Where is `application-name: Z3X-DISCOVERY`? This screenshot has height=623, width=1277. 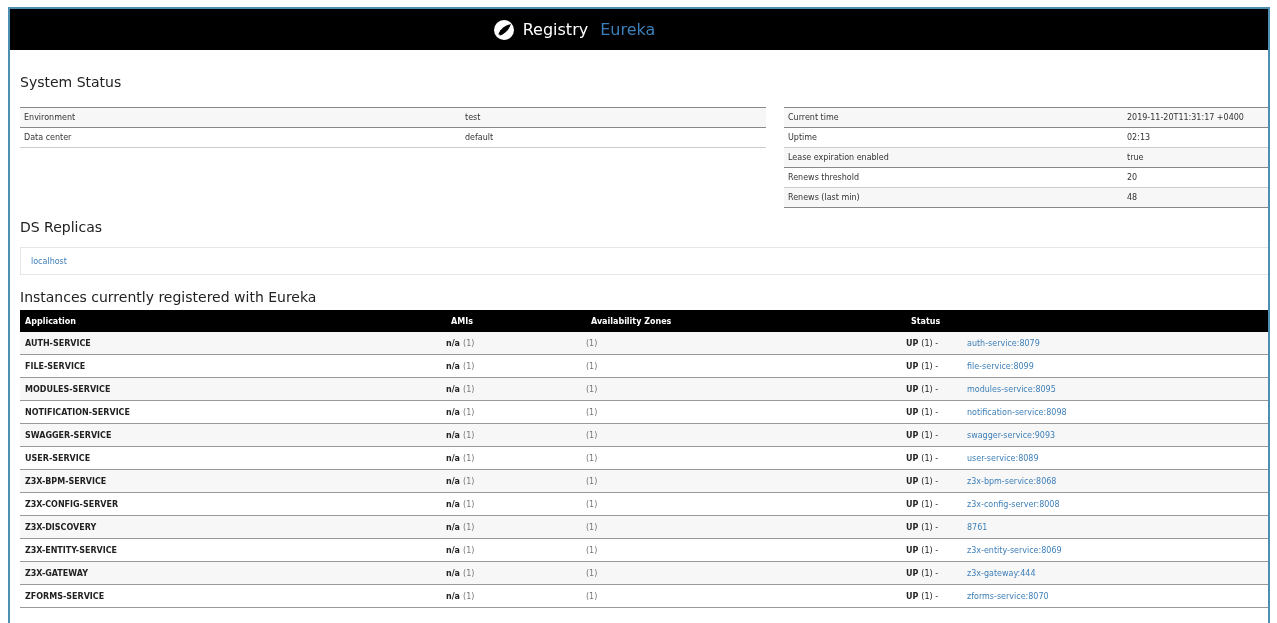 application-name: Z3X-DISCOVERY is located at coordinates (61, 527).